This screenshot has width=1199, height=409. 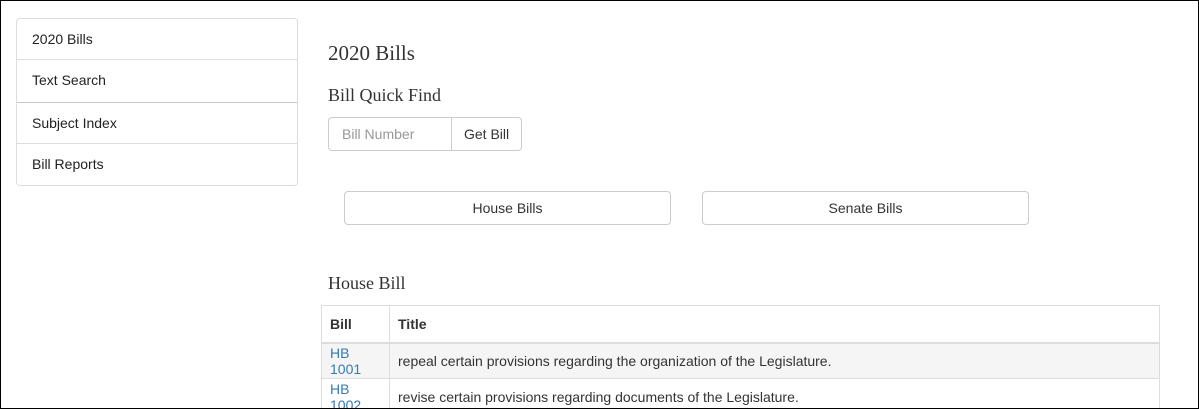 What do you see at coordinates (507, 208) in the screenshot?
I see `house-bills-button: House Bills` at bounding box center [507, 208].